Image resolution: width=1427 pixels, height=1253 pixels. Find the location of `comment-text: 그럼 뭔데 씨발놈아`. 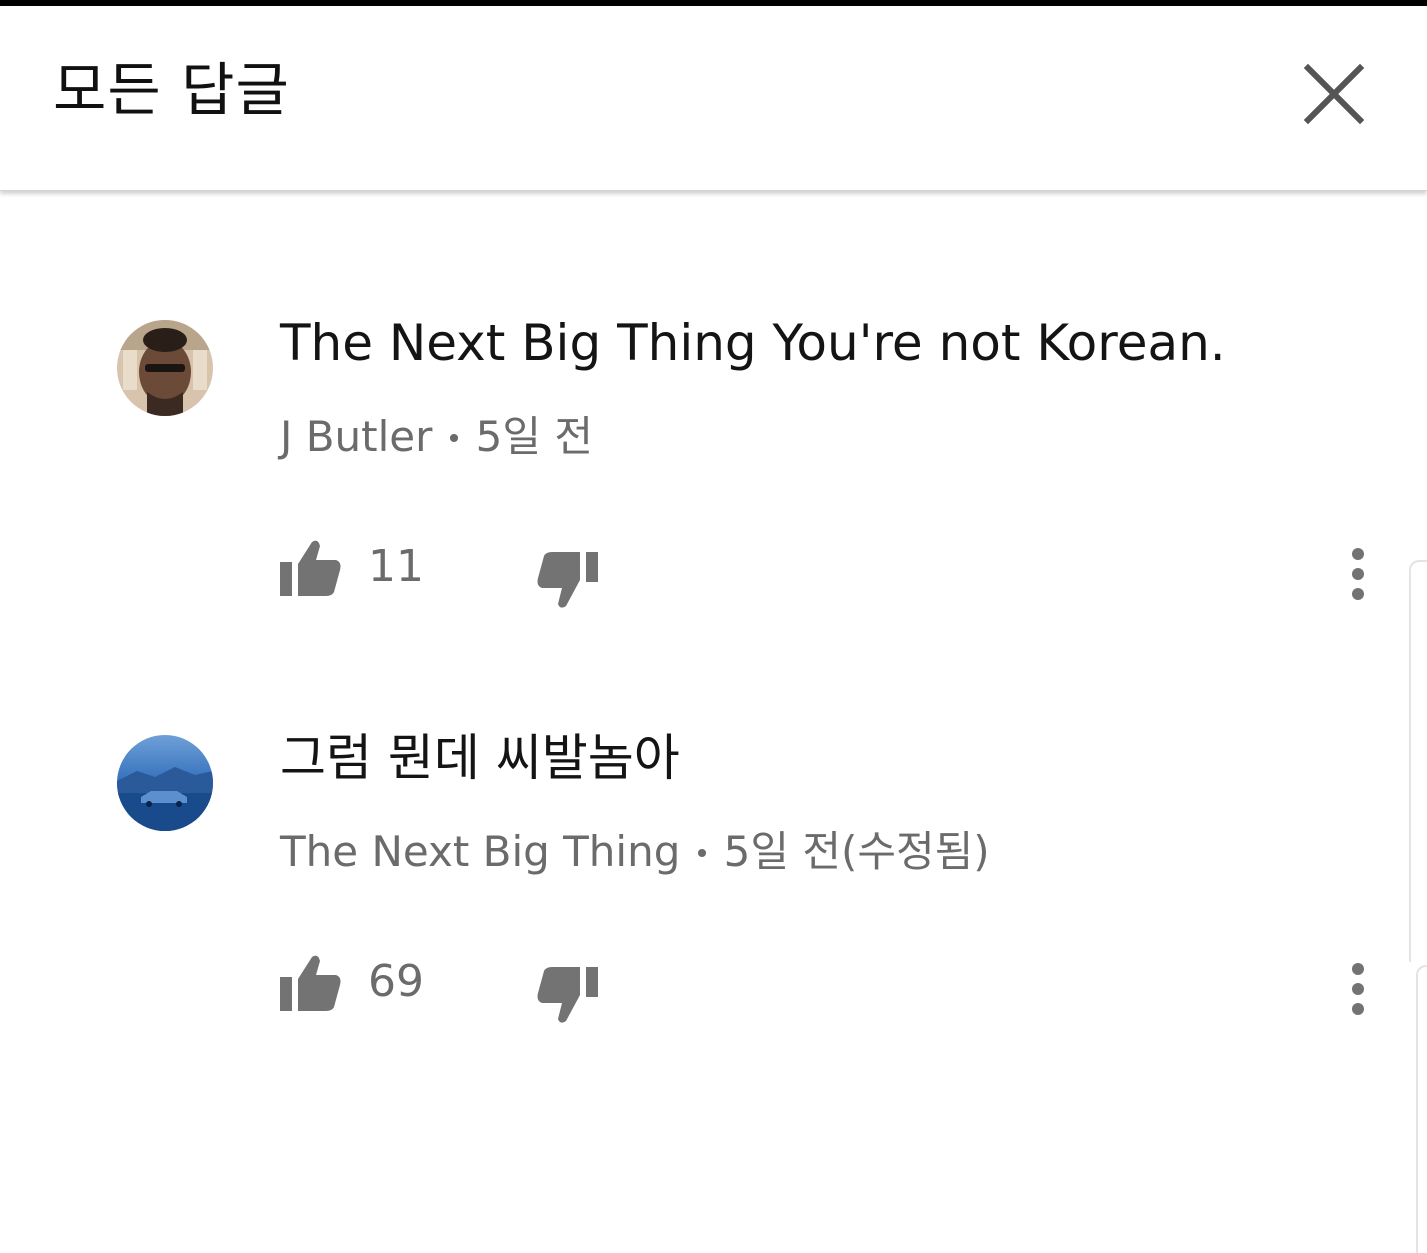

comment-text: 그럼 뭔데 씨발놈아 is located at coordinates (480, 758).